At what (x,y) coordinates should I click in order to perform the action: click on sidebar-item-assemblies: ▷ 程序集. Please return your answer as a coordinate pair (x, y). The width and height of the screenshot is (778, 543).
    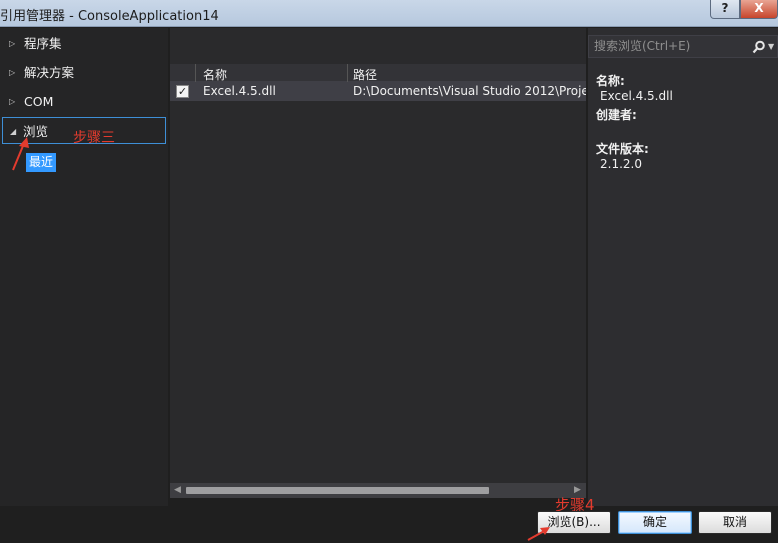
    Looking at the image, I should click on (85, 43).